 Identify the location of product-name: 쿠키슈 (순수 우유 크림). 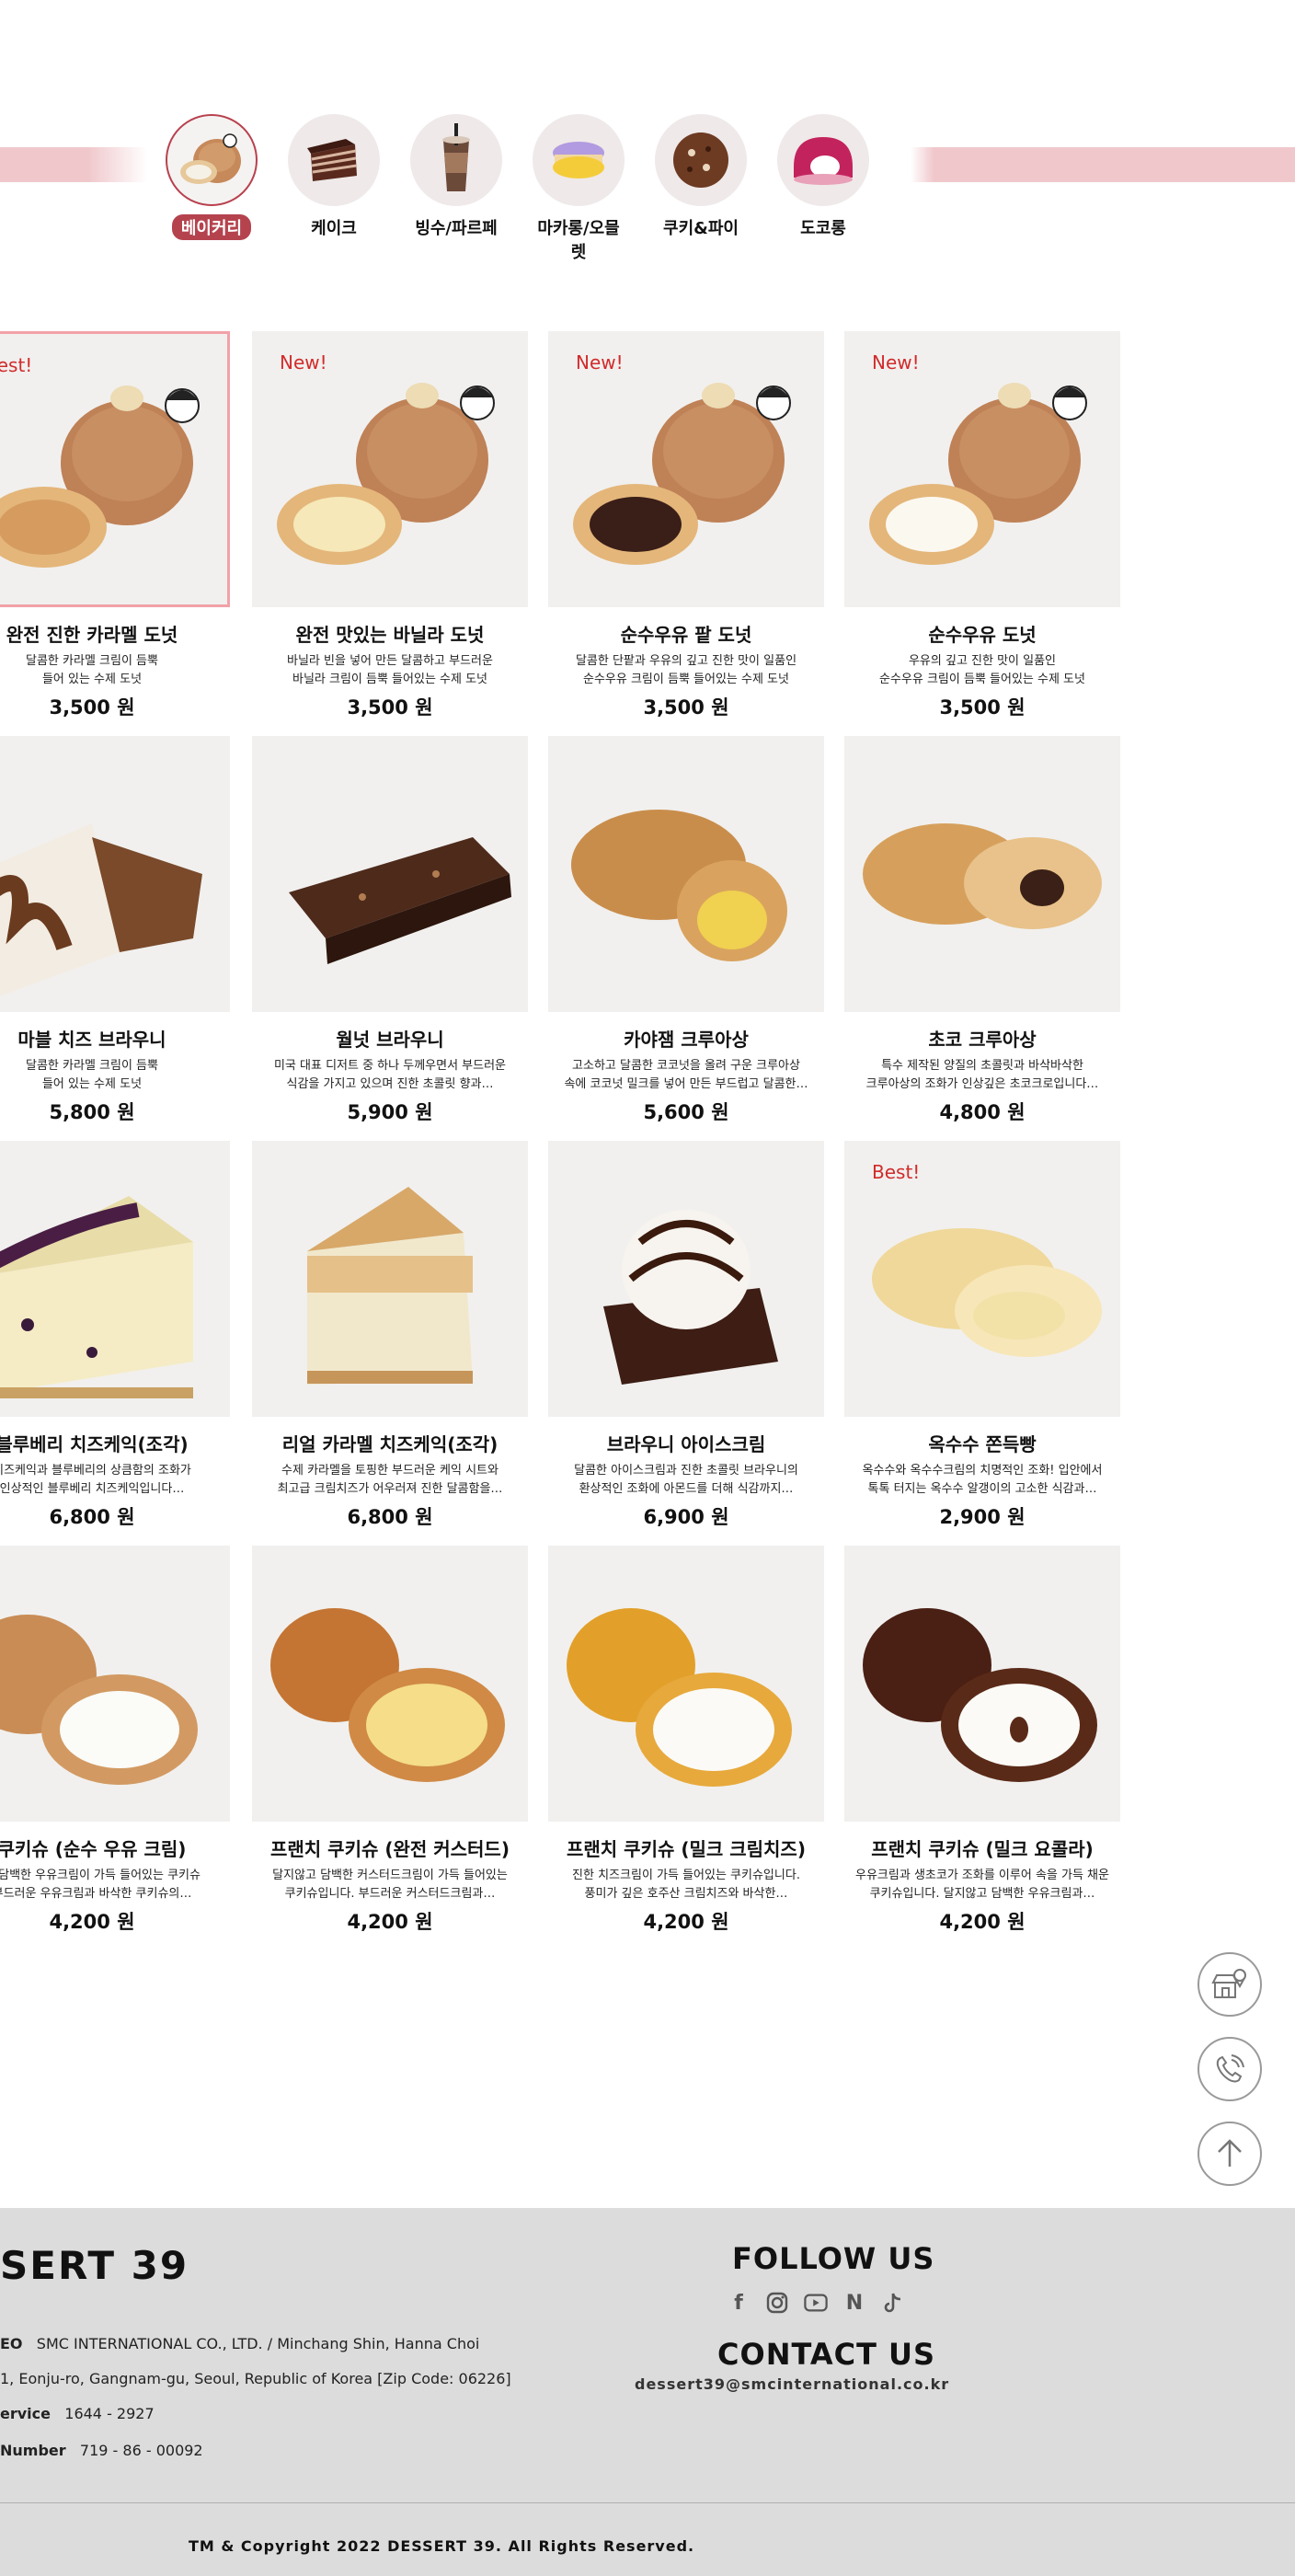
(115, 1847).